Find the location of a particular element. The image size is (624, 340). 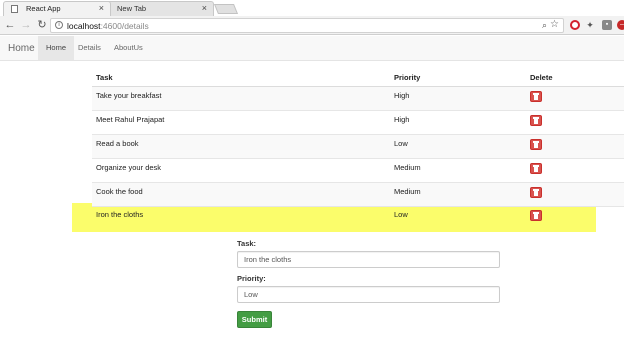

task-cell: Read a book is located at coordinates (117, 143).